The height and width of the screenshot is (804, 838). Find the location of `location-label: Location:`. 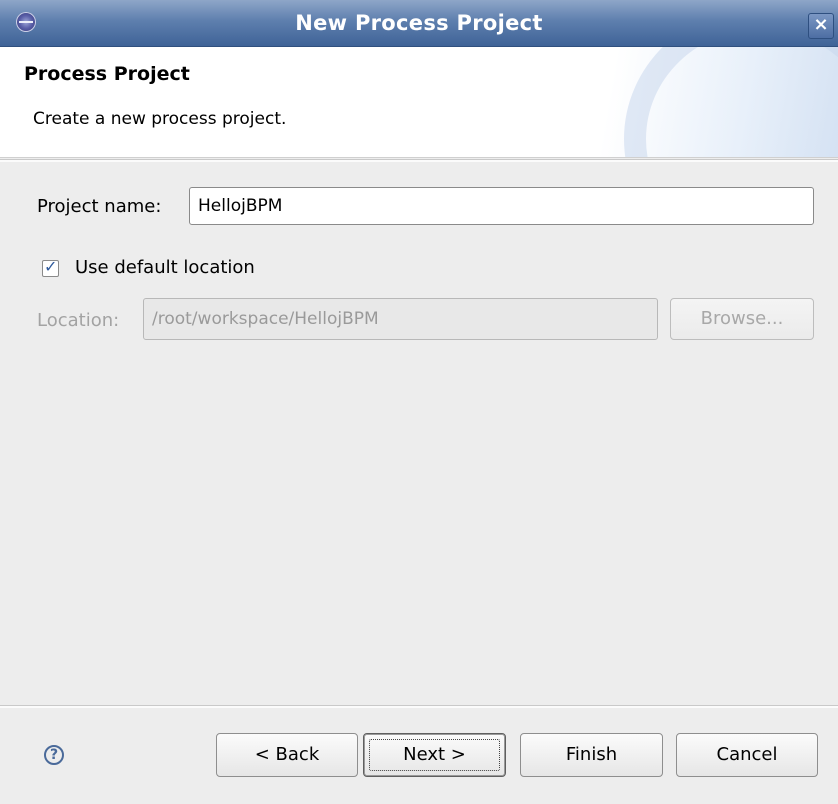

location-label: Location: is located at coordinates (78, 320).